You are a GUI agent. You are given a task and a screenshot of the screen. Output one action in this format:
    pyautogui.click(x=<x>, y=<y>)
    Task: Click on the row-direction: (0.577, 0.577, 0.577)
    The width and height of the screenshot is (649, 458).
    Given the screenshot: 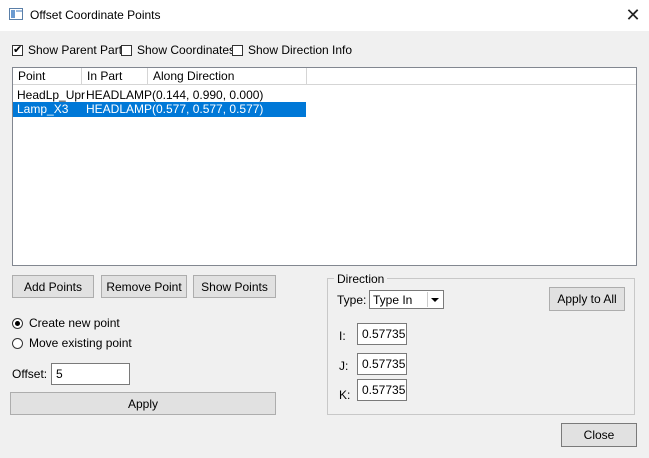 What is the action you would take?
    pyautogui.click(x=208, y=109)
    